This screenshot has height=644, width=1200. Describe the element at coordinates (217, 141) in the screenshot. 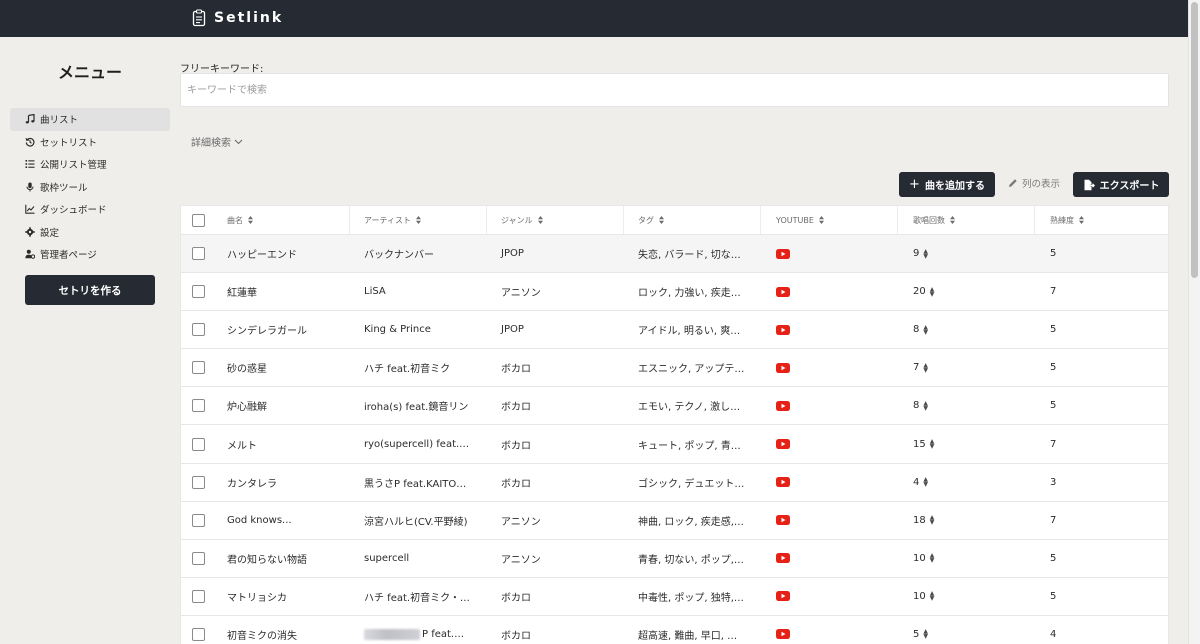

I see `advanced-search-toggle: 詳細検索` at that location.